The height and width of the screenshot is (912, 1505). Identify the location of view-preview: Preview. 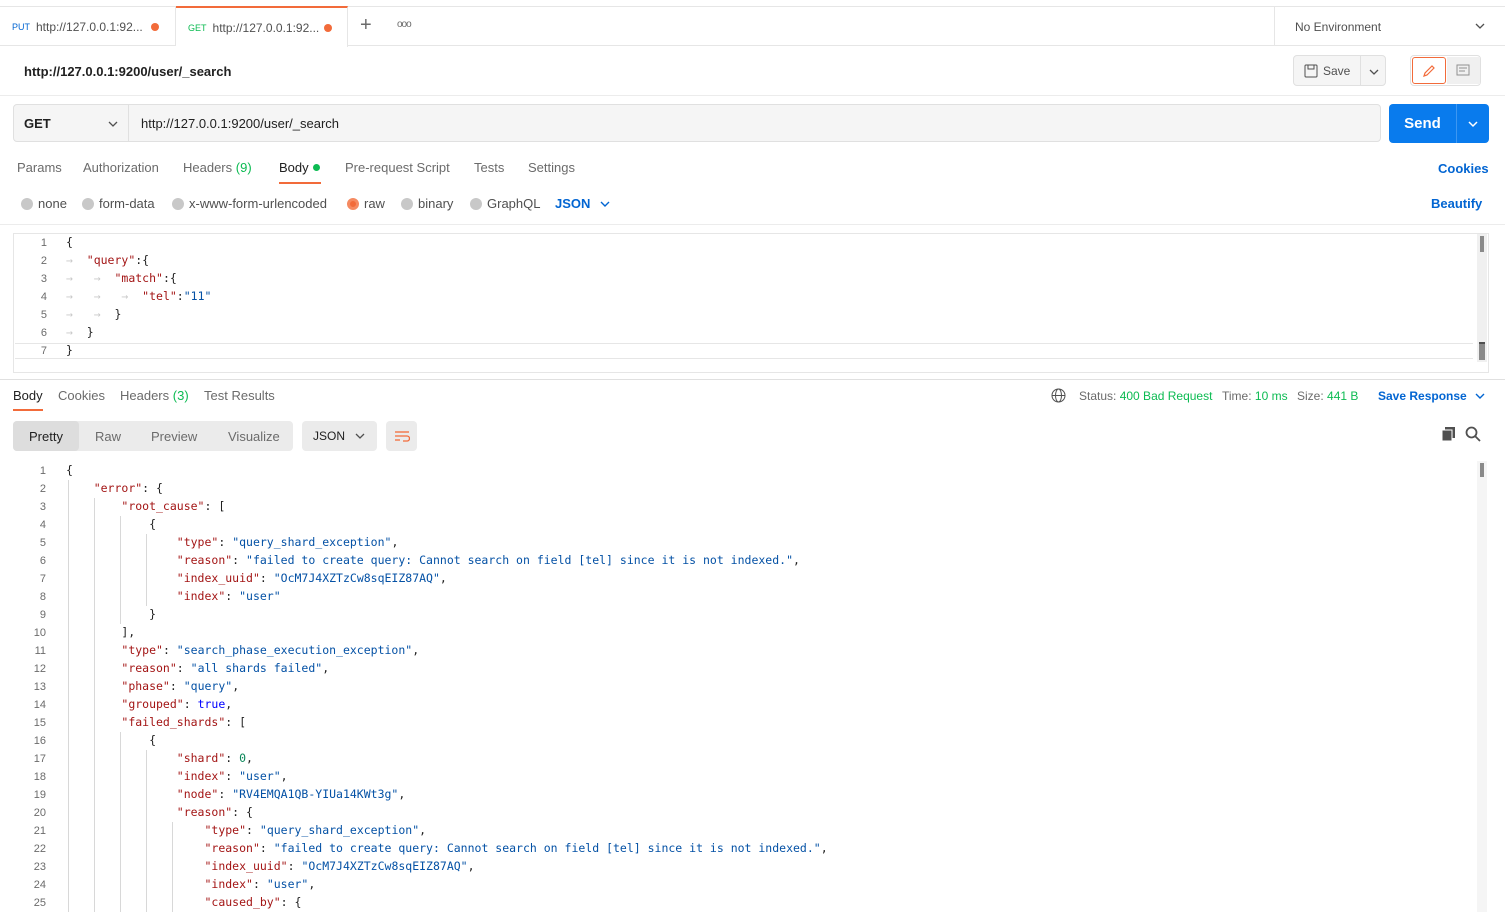
(174, 436).